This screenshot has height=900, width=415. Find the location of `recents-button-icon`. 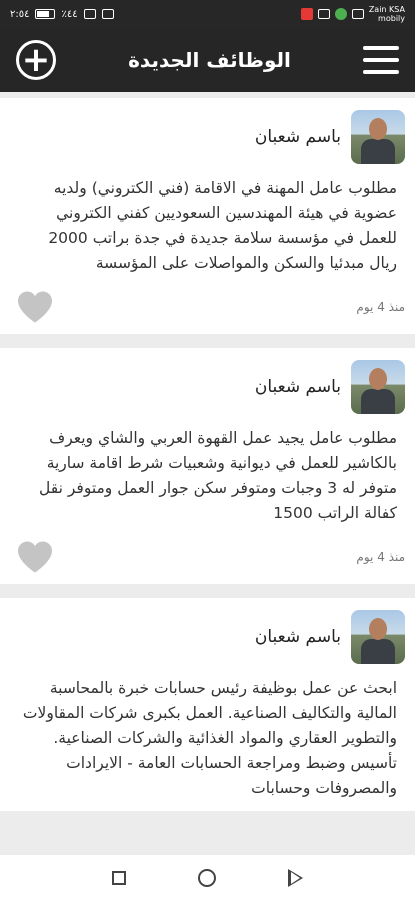

recents-button-icon is located at coordinates (119, 877).